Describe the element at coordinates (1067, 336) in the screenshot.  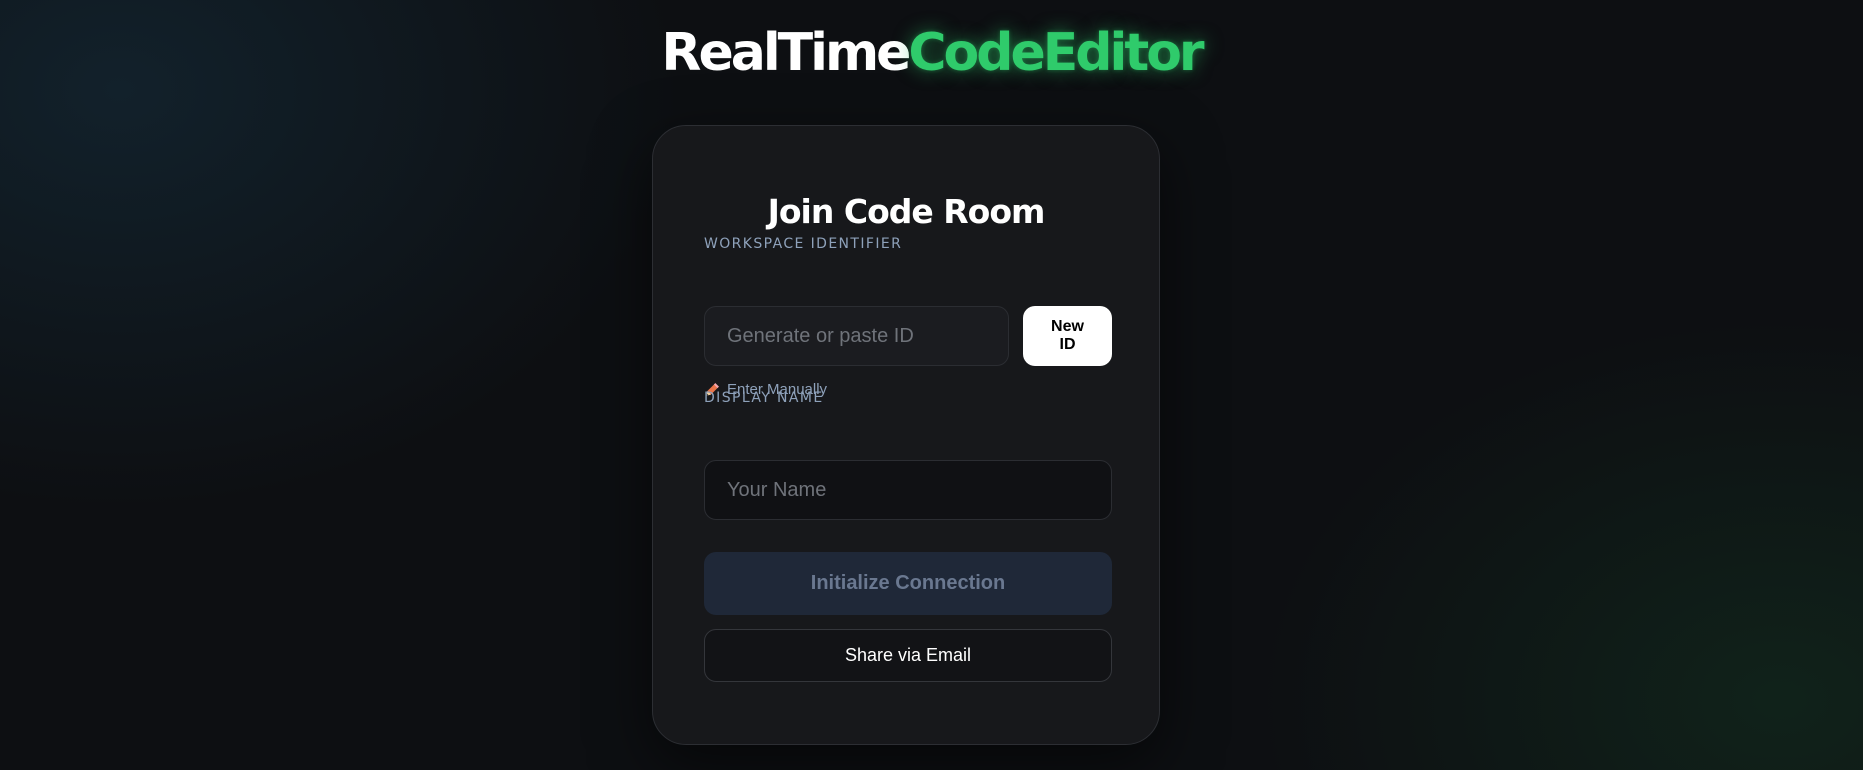
I see `new-id-button: New ID` at that location.